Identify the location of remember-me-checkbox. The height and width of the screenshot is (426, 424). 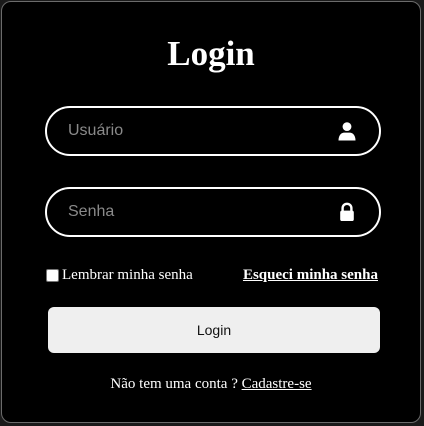
(52, 275).